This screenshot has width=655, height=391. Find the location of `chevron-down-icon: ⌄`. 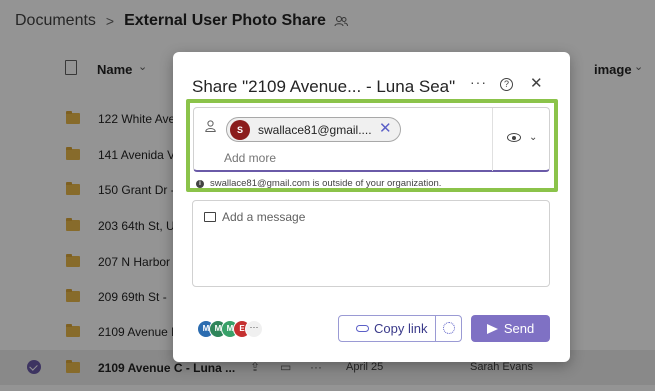

chevron-down-icon: ⌄ is located at coordinates (533, 137).